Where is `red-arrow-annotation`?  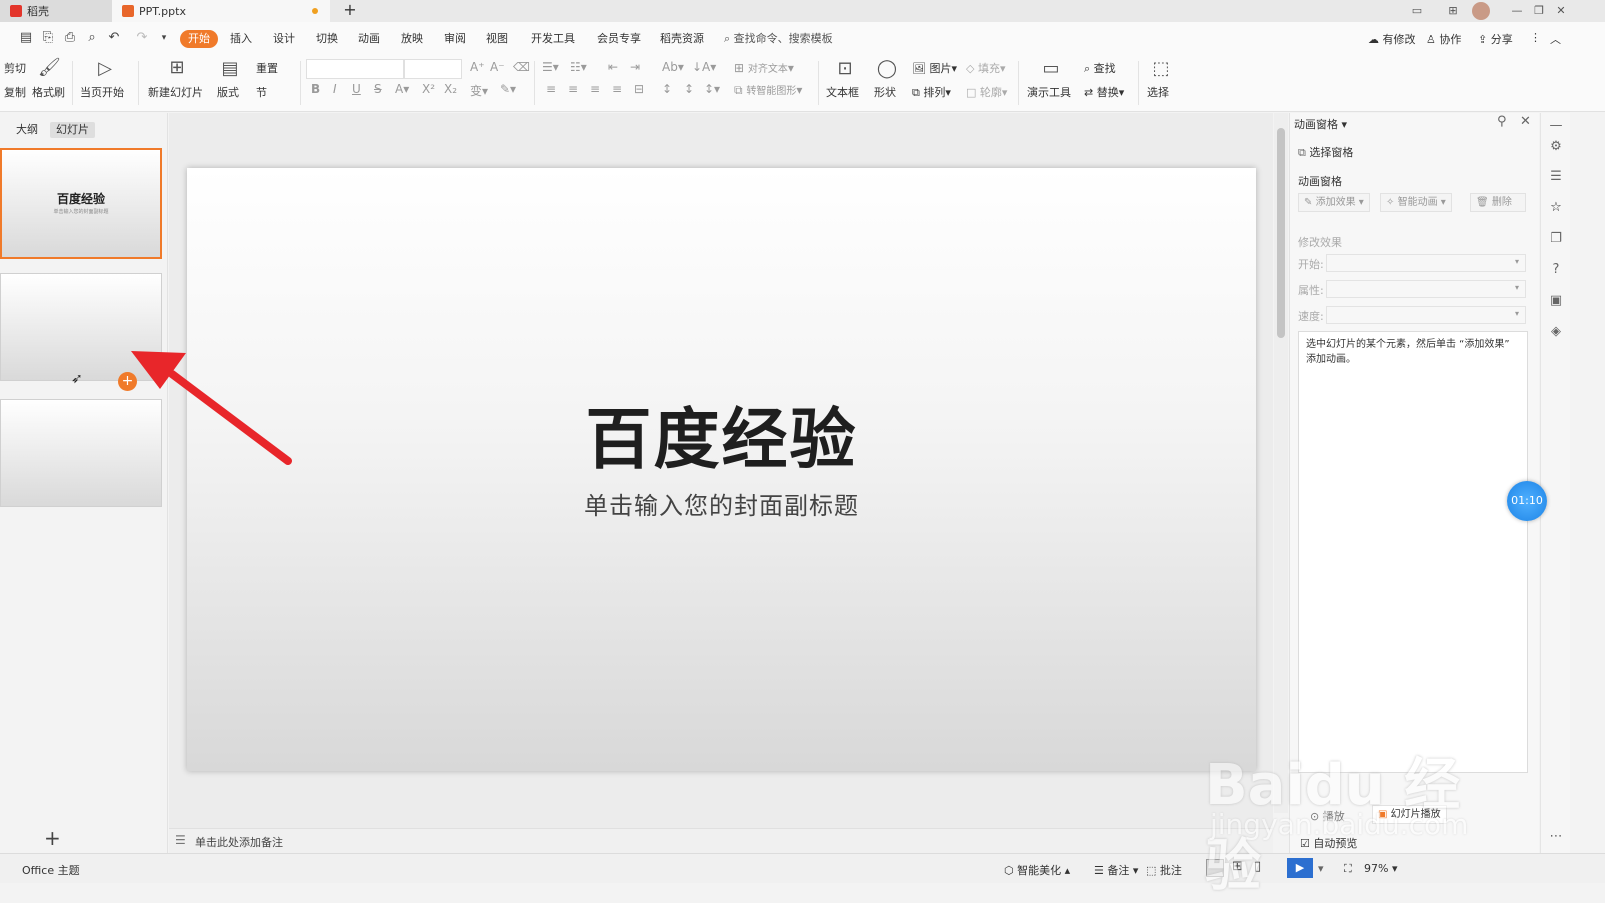 red-arrow-annotation is located at coordinates (211, 408).